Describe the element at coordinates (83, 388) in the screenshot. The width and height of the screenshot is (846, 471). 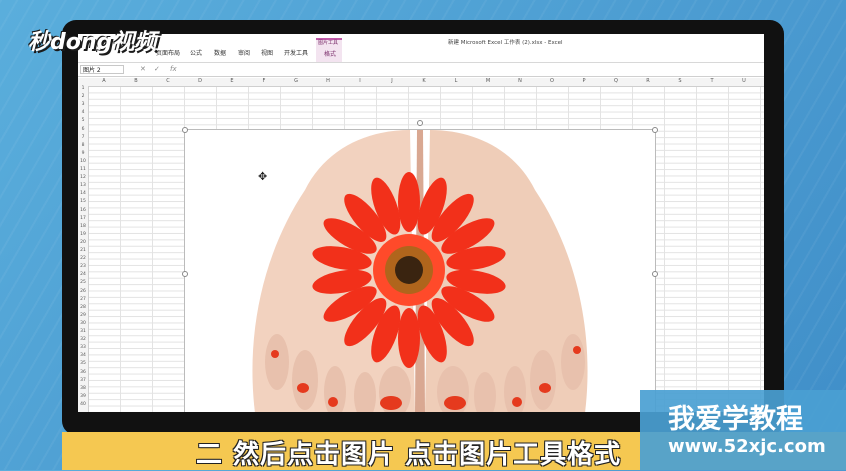
I see `row-label: 38` at that location.